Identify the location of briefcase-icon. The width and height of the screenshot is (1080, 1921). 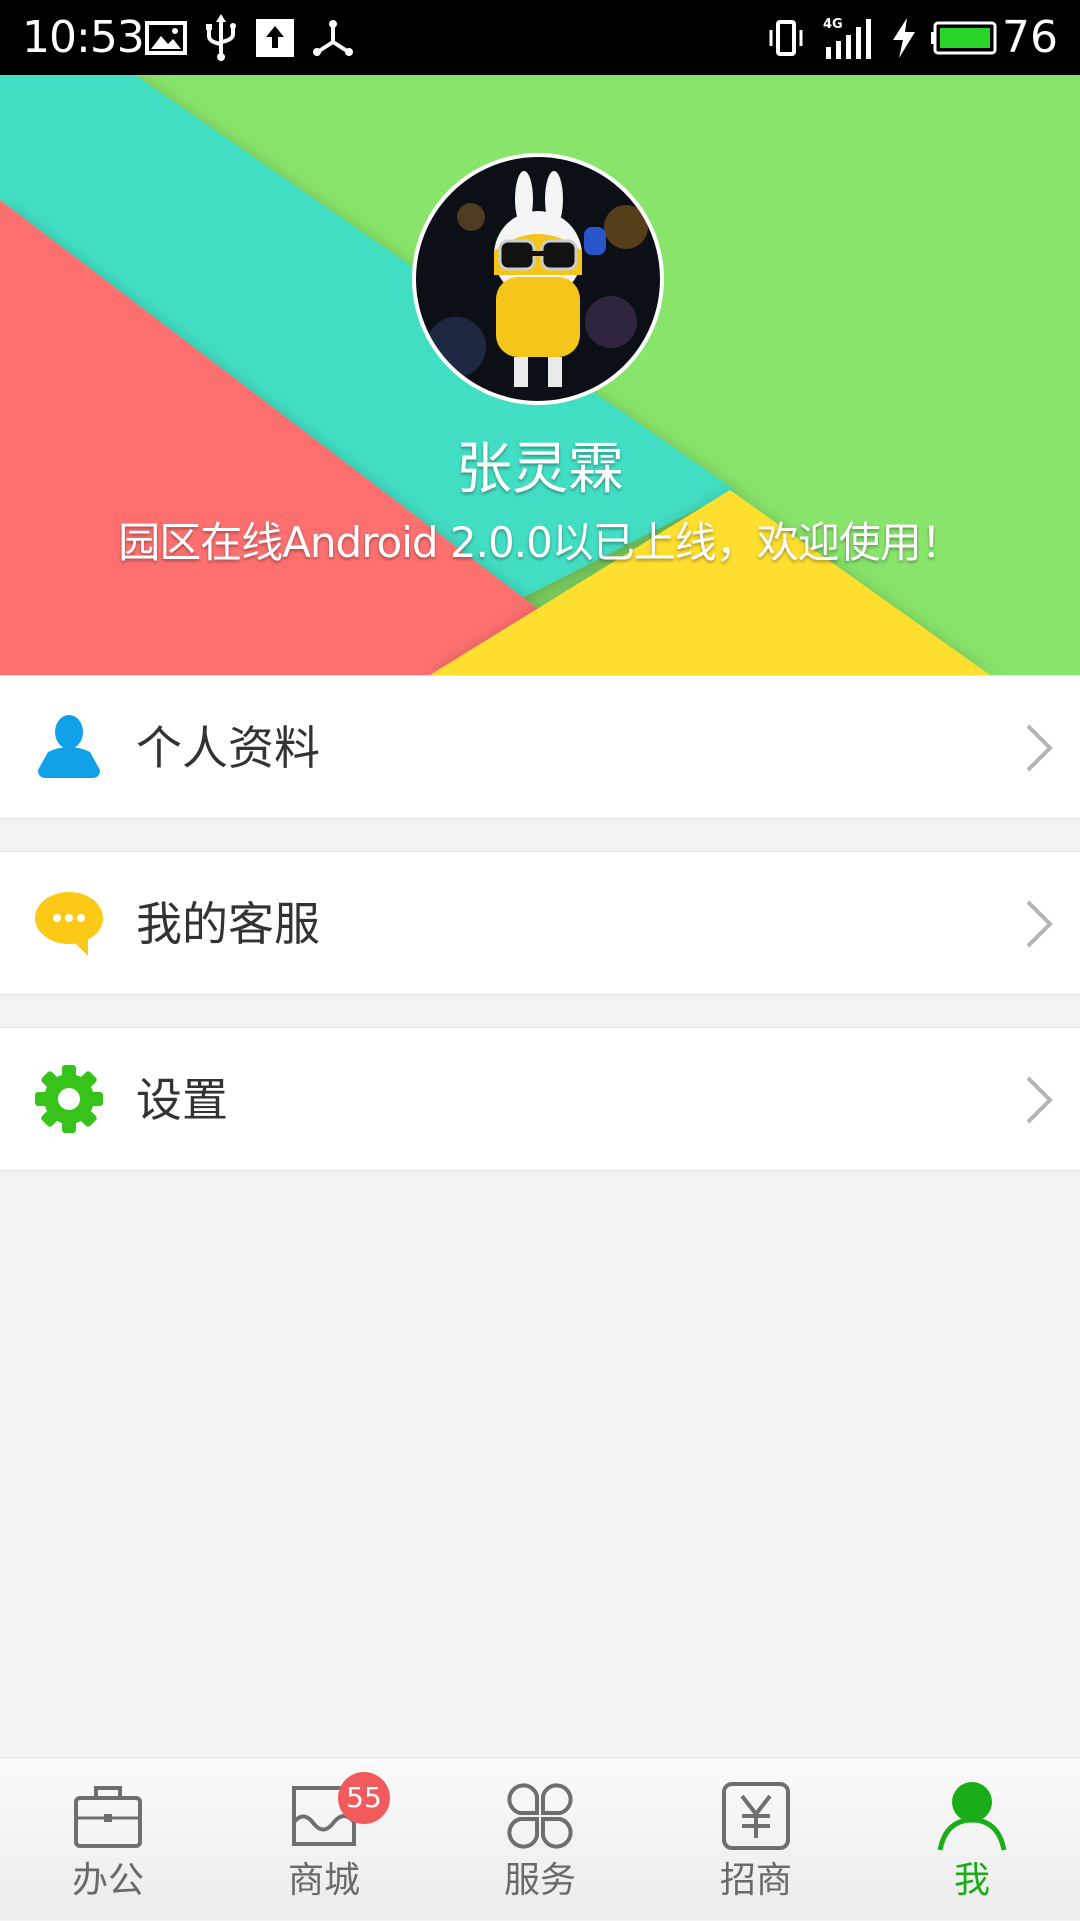
(108, 1817).